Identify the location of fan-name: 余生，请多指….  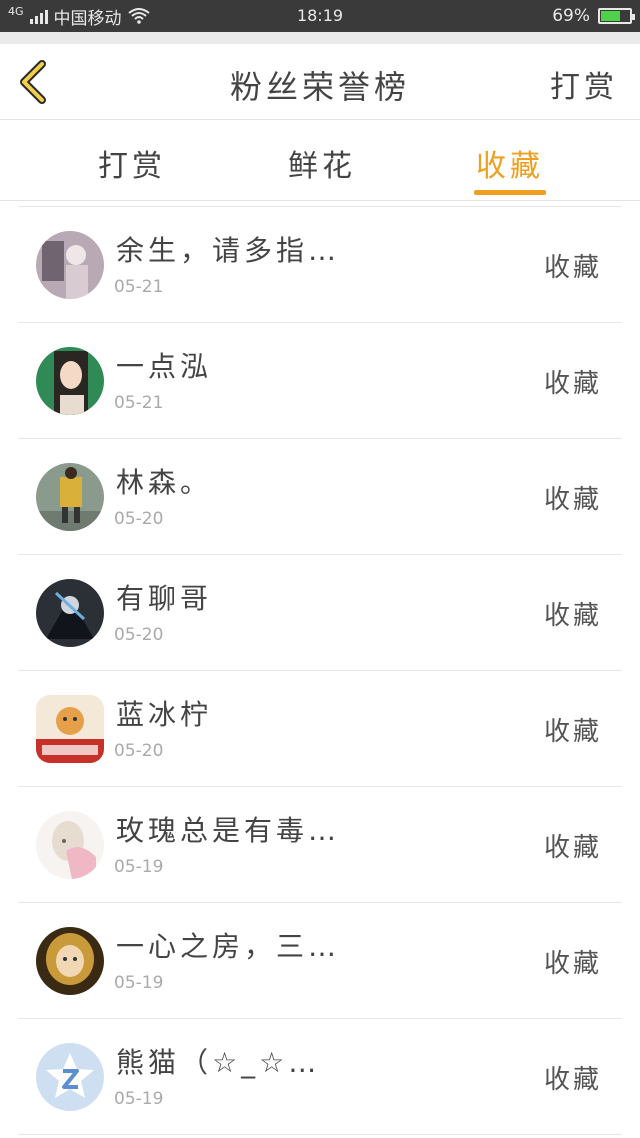
(228, 250).